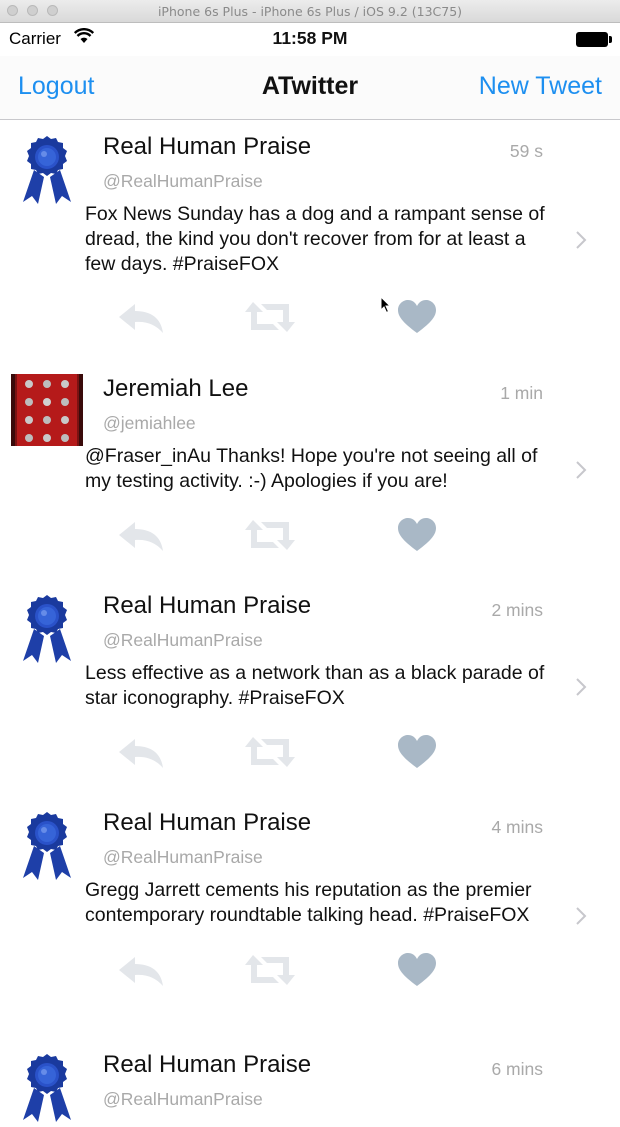 The width and height of the screenshot is (620, 1127). What do you see at coordinates (521, 393) in the screenshot?
I see `tweet-timestamp: 1 min` at bounding box center [521, 393].